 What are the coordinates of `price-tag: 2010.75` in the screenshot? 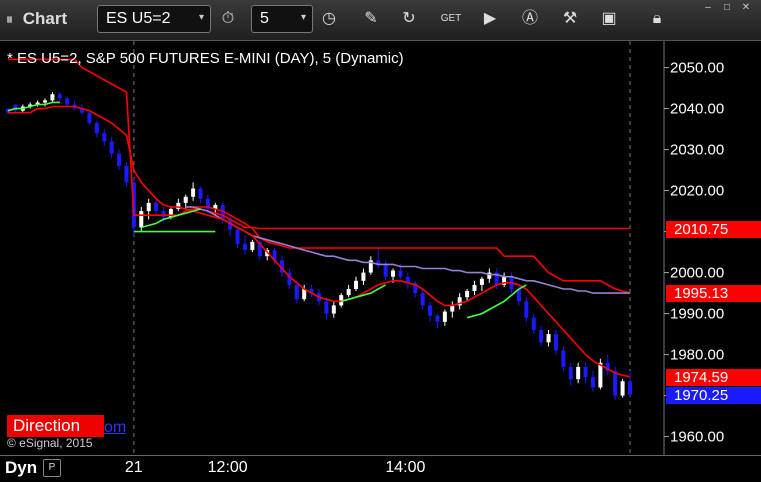 It's located at (713, 229).